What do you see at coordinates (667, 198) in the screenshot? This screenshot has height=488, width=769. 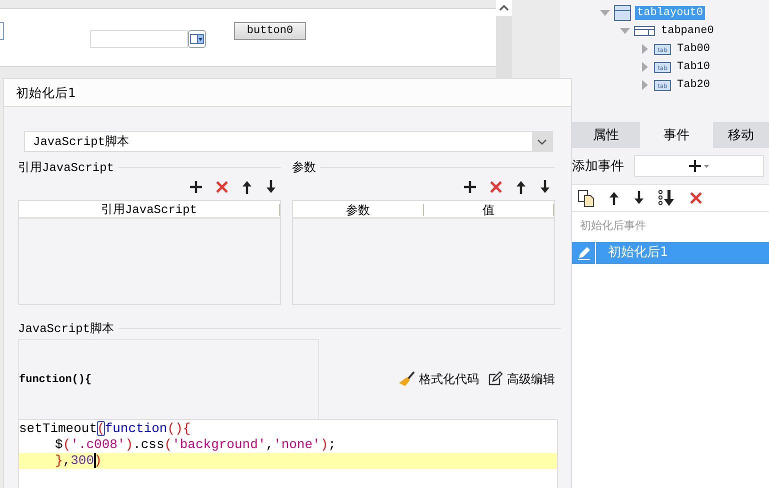 I see `move-to-bottom-icon` at bounding box center [667, 198].